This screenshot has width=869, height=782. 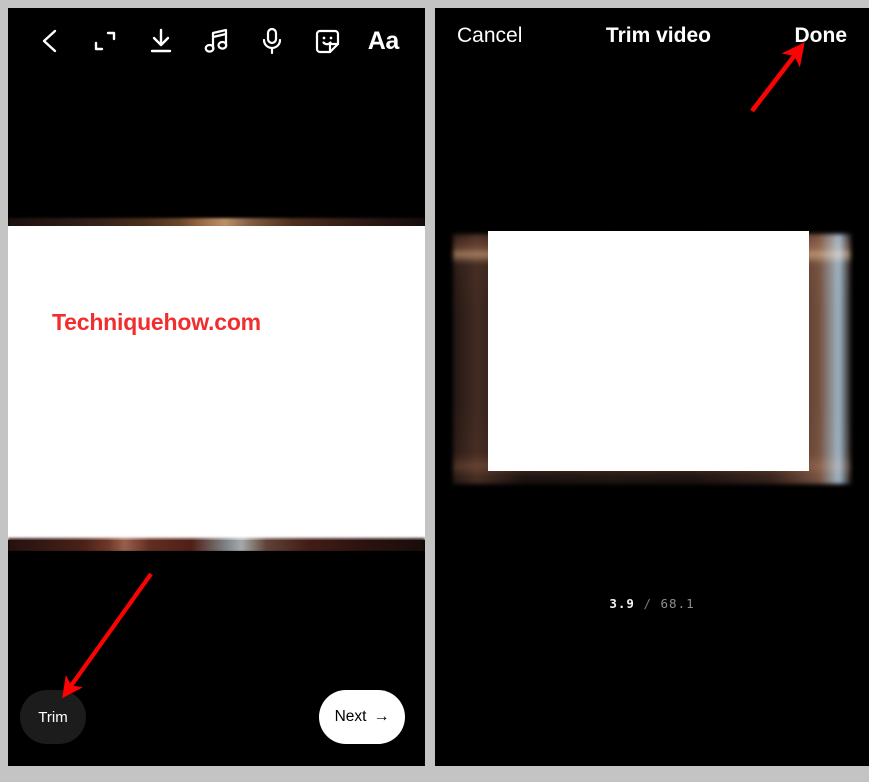 What do you see at coordinates (156, 322) in the screenshot?
I see `watermark-text: Techniquehow.com` at bounding box center [156, 322].